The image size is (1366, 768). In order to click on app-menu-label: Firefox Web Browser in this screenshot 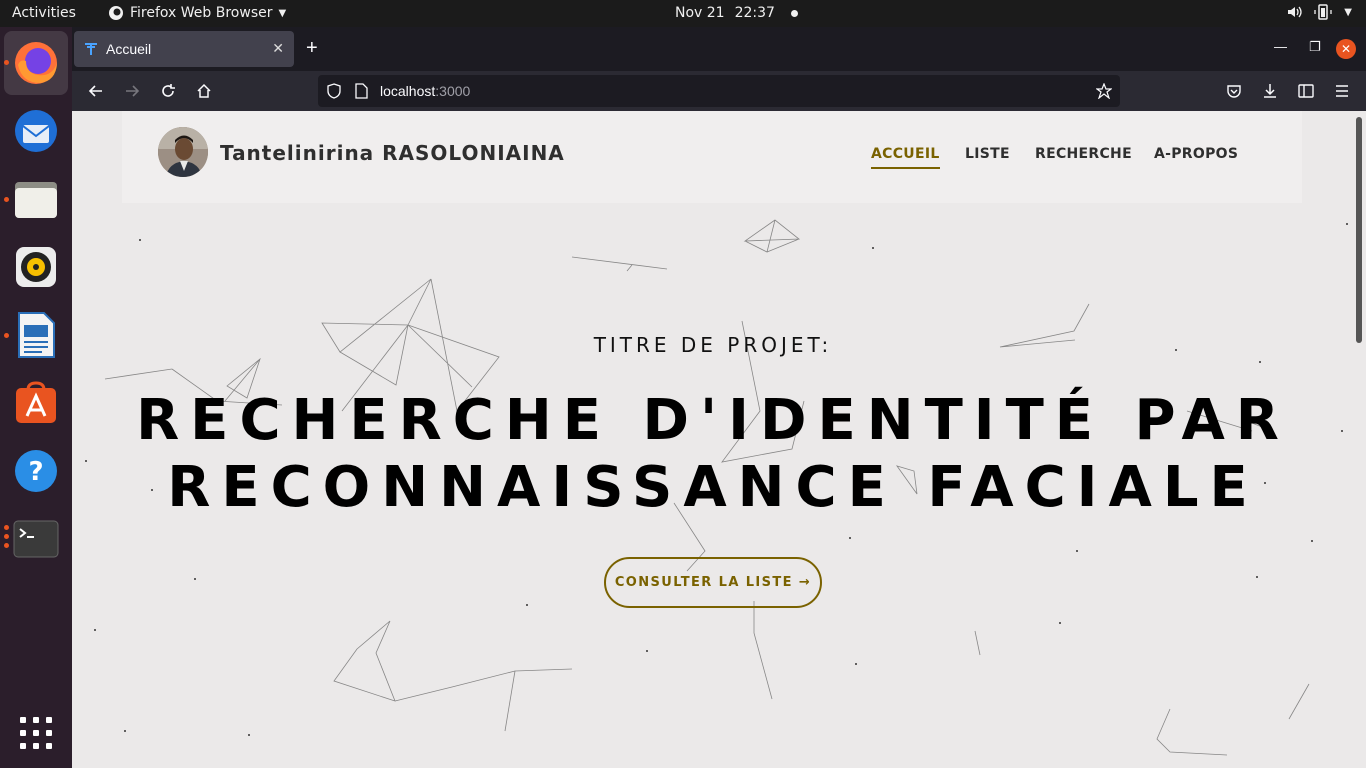, I will do `click(201, 13)`.